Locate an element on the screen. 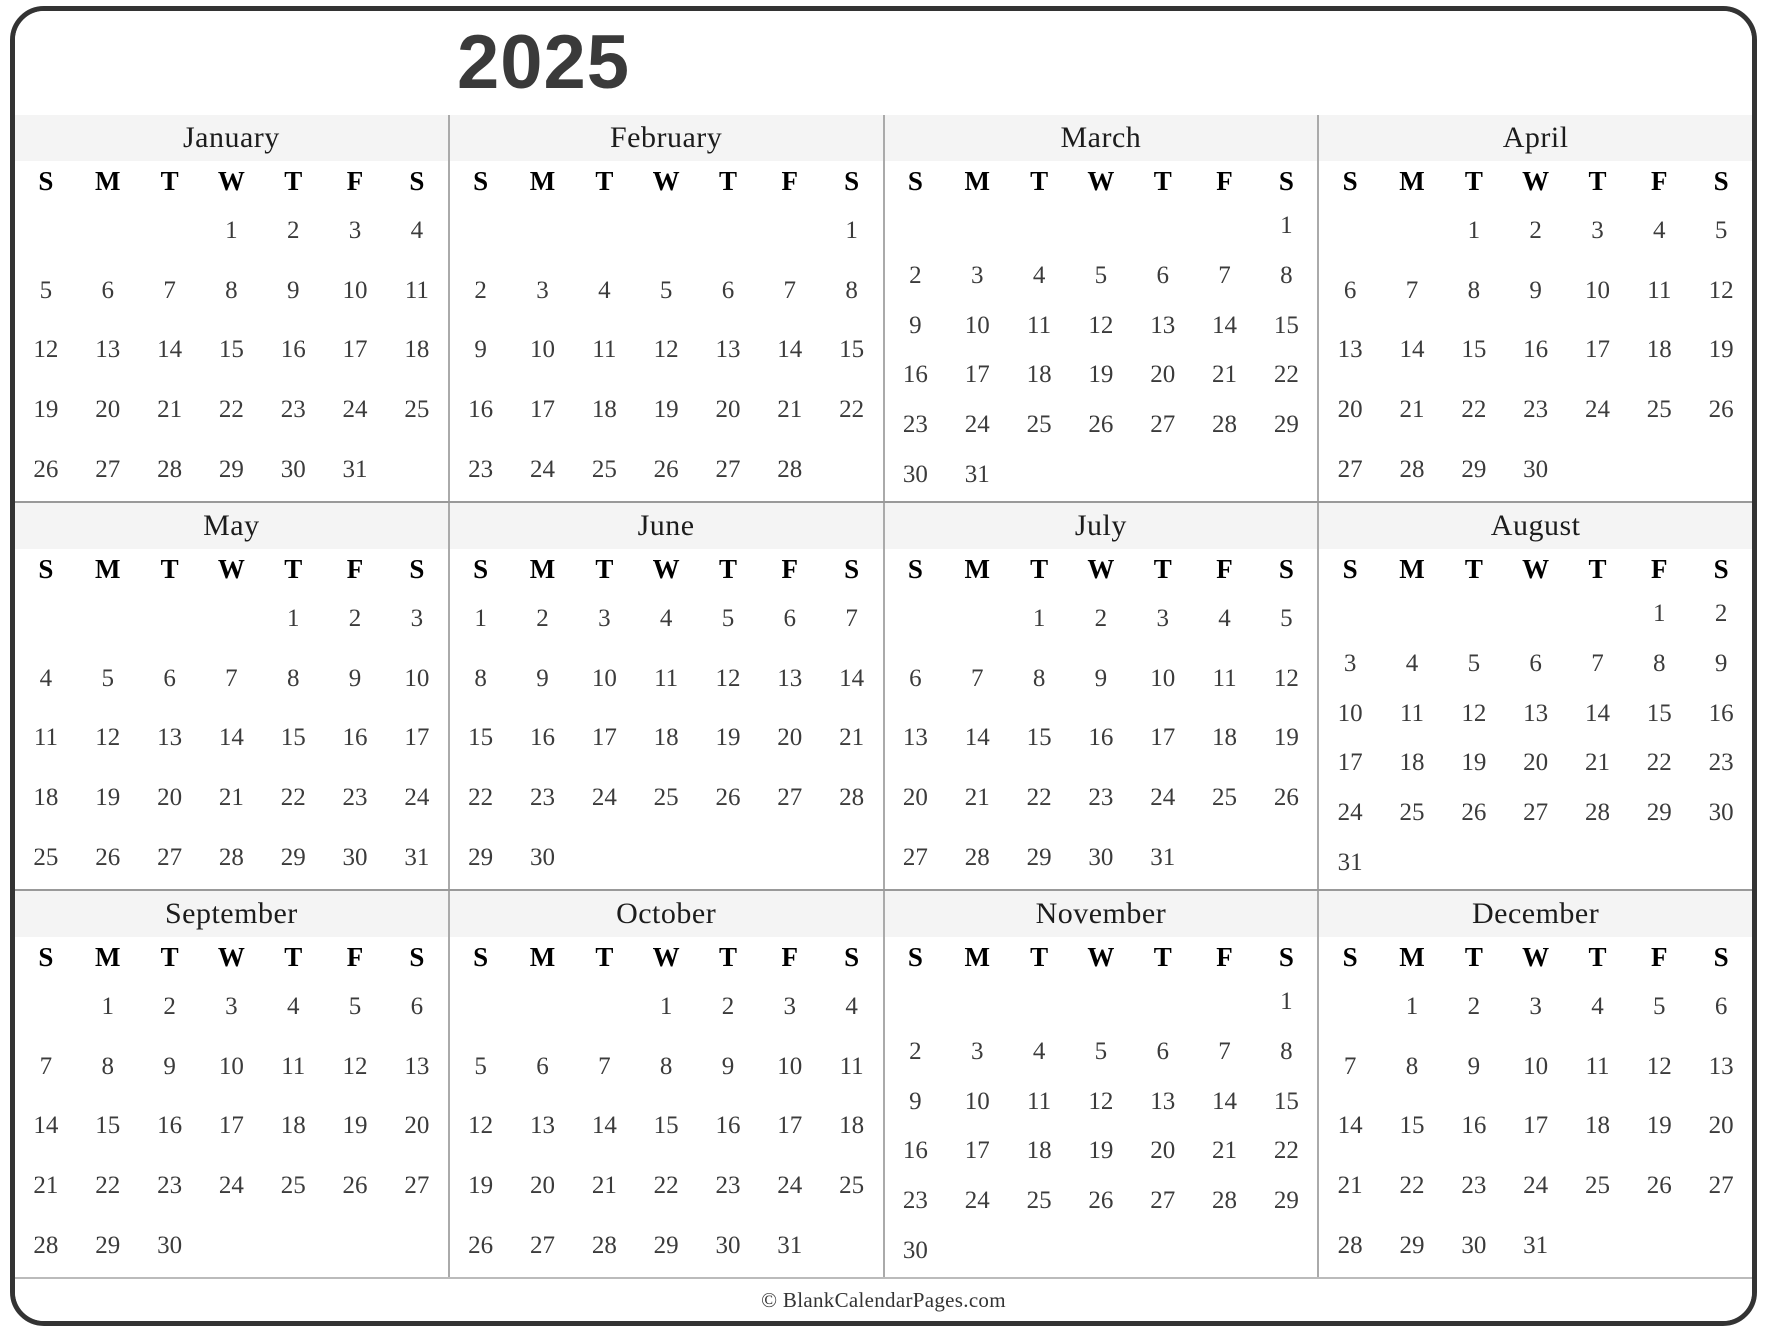 The image size is (1767, 1333). day-cell: 29 is located at coordinates (481, 857).